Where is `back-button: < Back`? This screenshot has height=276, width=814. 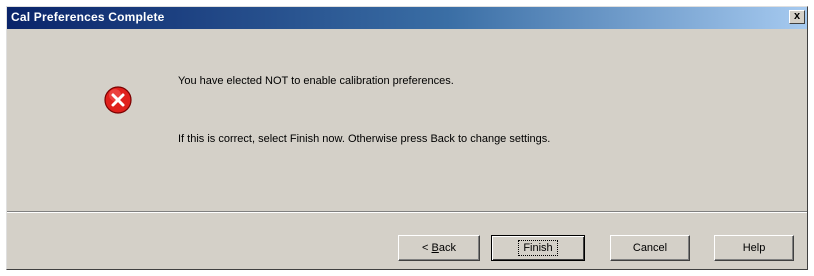 back-button: < Back is located at coordinates (439, 248).